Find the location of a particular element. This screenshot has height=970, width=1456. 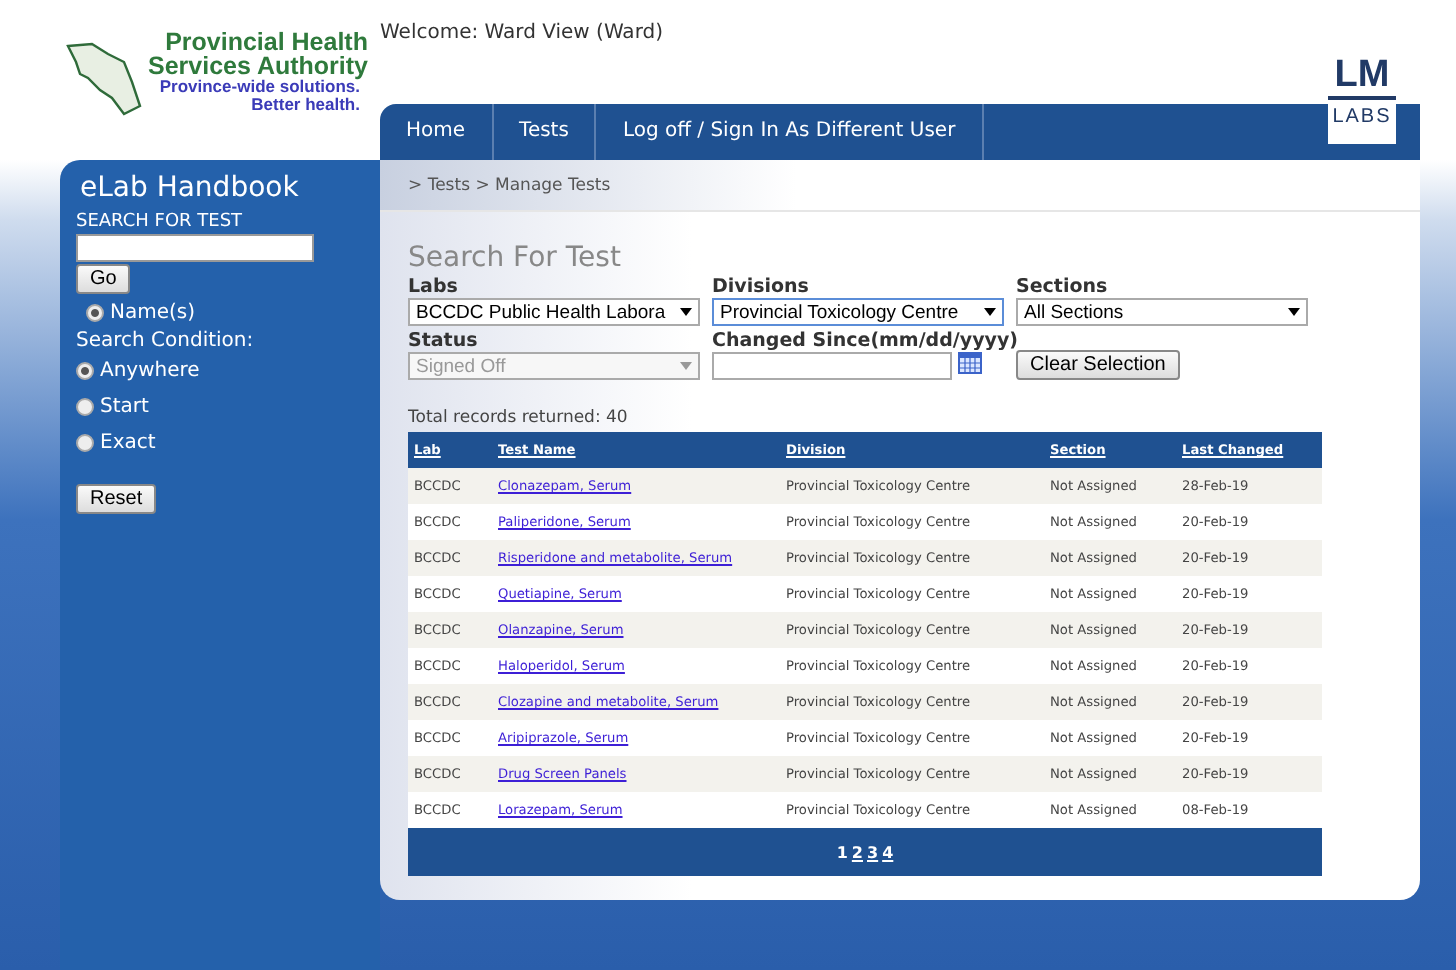

radio-label: Anywhere is located at coordinates (150, 370).